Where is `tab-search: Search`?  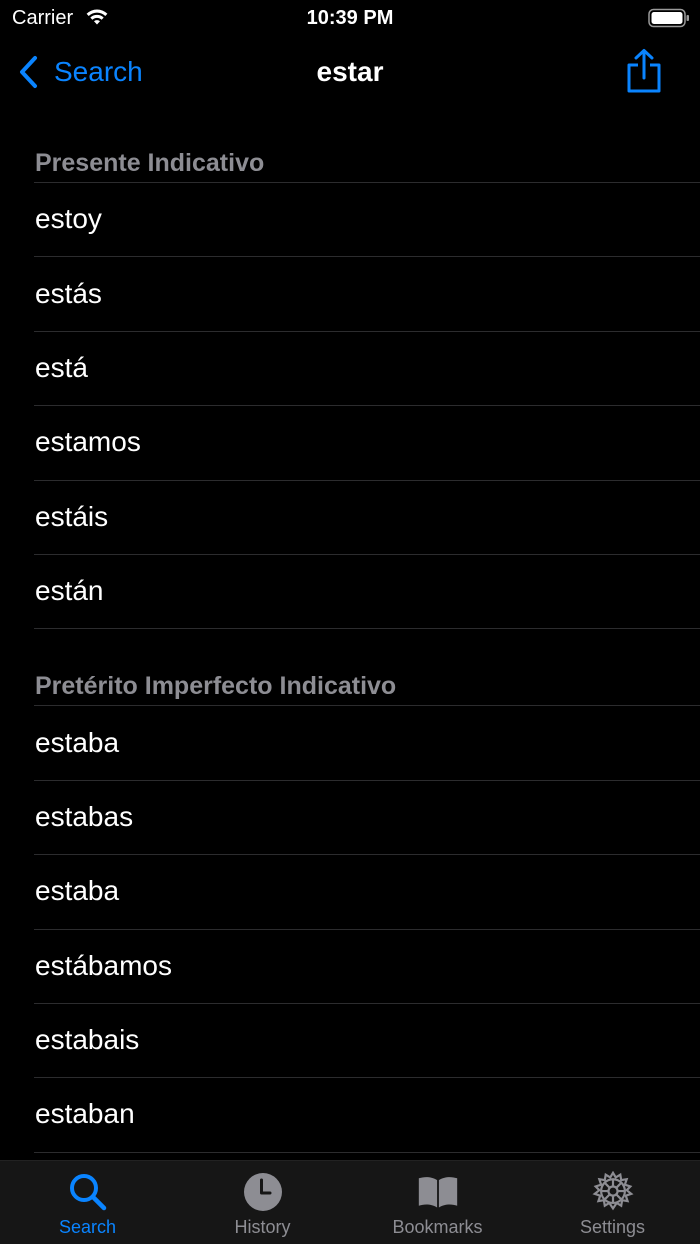 tab-search: Search is located at coordinates (87, 1202).